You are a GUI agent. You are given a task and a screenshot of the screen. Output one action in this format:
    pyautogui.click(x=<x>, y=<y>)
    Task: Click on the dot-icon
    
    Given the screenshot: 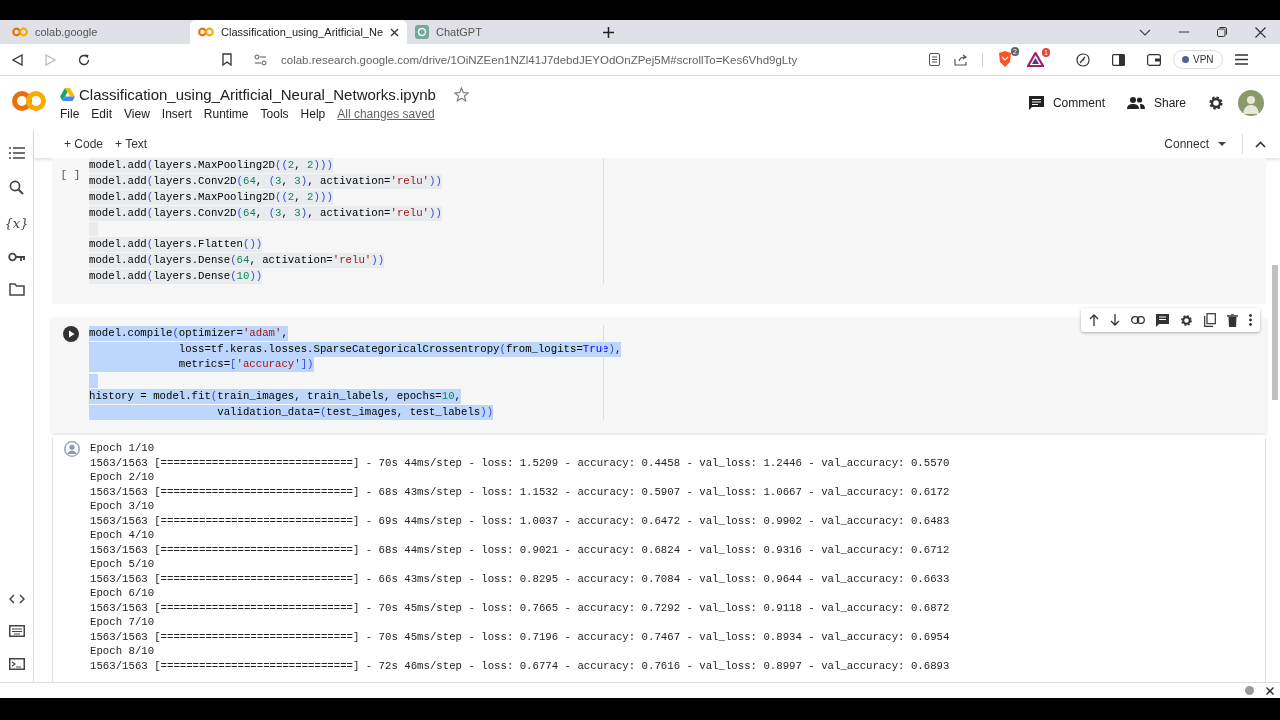 What is the action you would take?
    pyautogui.click(x=1249, y=690)
    